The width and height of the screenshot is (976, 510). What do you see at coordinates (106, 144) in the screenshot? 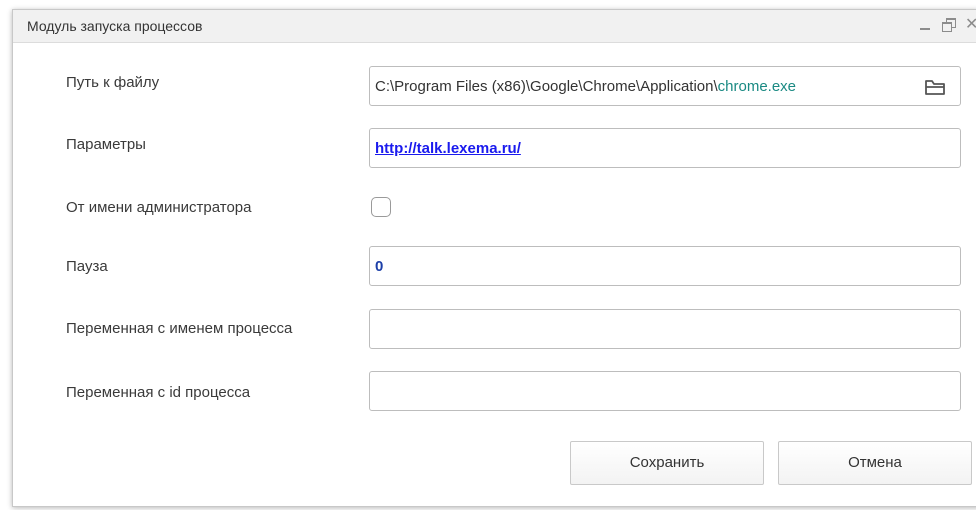
I see `parameters-label: Параметры` at bounding box center [106, 144].